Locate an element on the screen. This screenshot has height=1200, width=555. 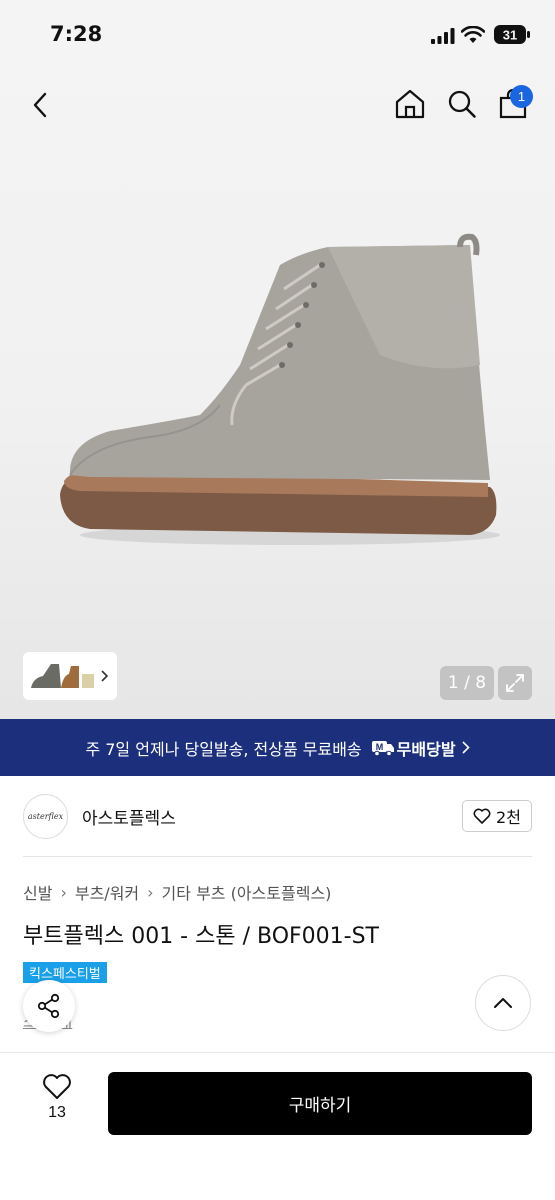
back-icon is located at coordinates (40, 105).